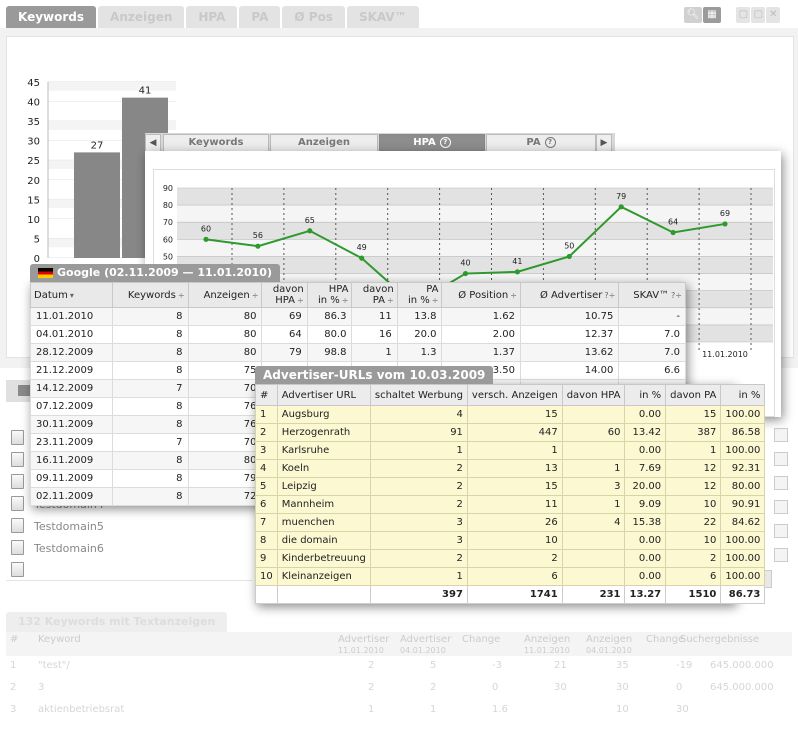 The height and width of the screenshot is (730, 798). I want to click on column-header: Advertiser URL, so click(323, 395).